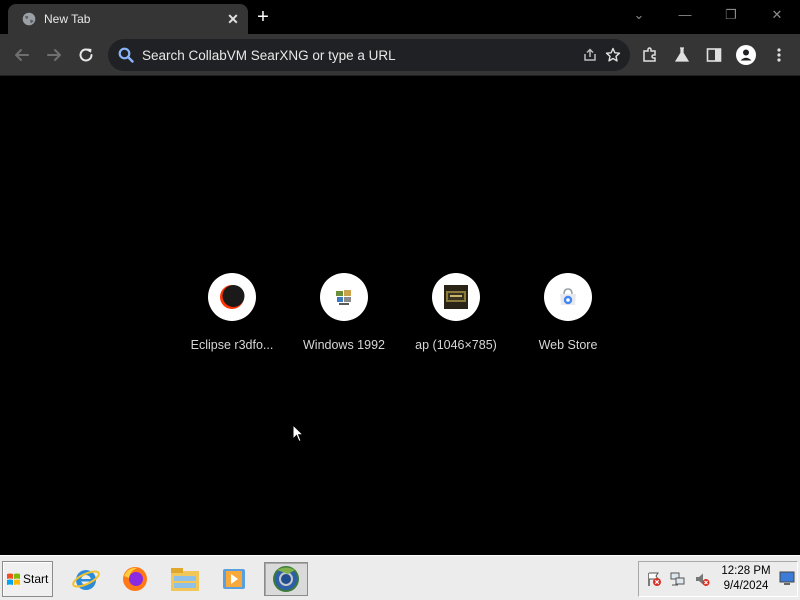 Image resolution: width=800 pixels, height=600 pixels. What do you see at coordinates (29, 19) in the screenshot?
I see `globe-icon` at bounding box center [29, 19].